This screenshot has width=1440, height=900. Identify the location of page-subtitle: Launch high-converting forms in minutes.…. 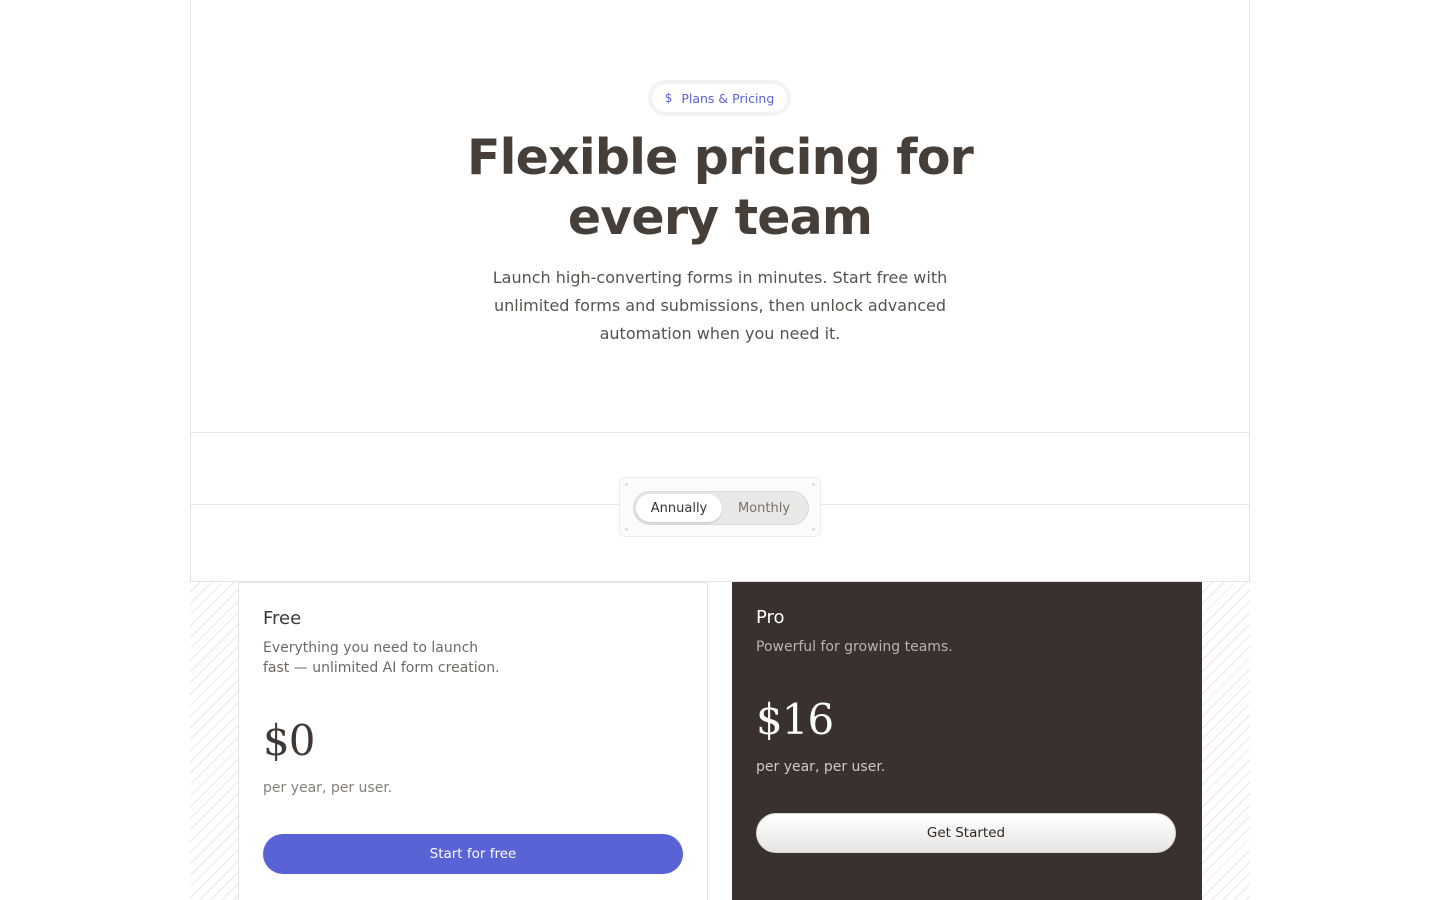
(720, 305).